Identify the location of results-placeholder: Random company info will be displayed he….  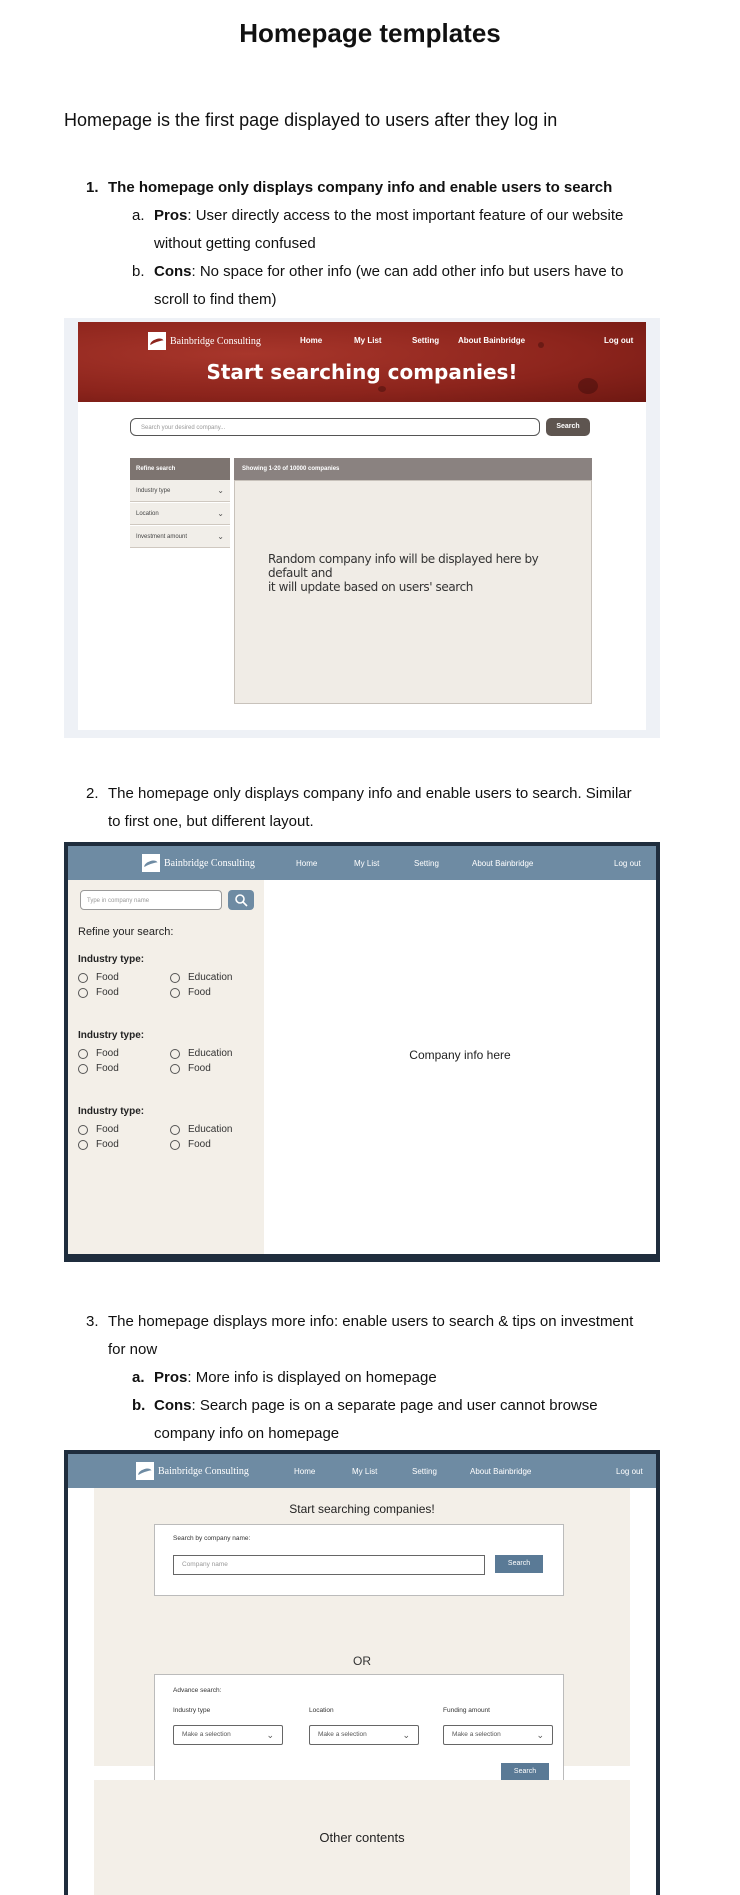
(418, 573).